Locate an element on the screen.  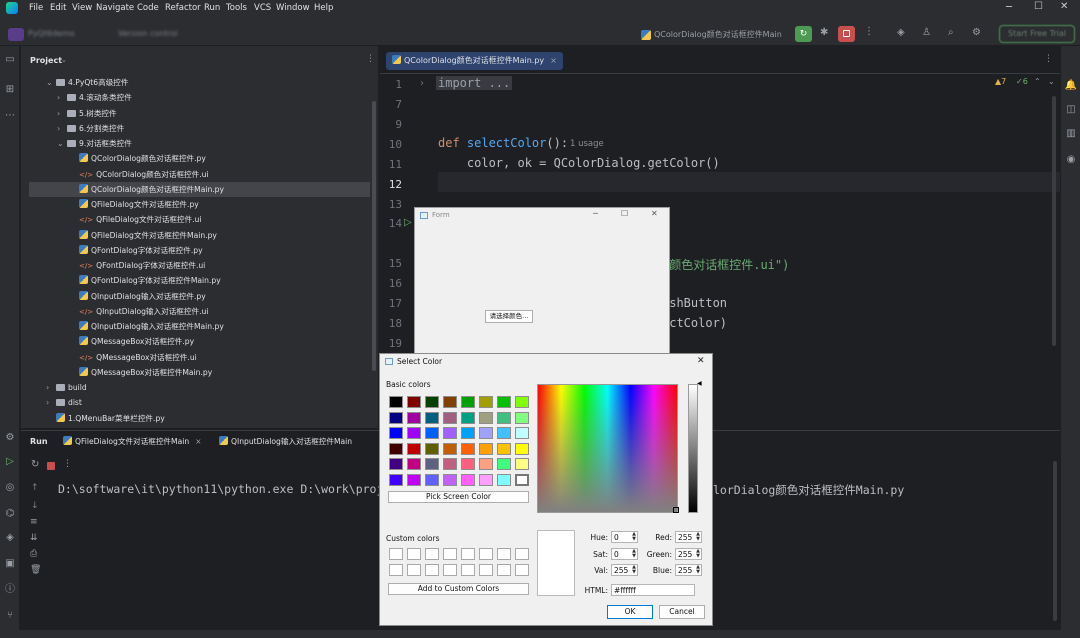
run-tab-2: QInputDialog输入对话框控件Main is located at coordinates (285, 442).